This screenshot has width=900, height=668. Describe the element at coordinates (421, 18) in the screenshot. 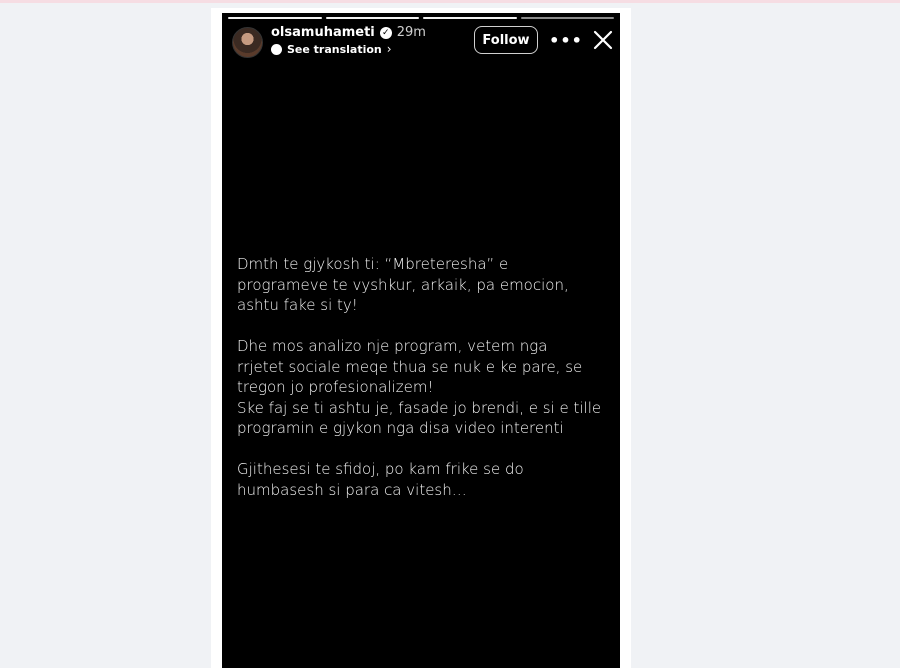

I see `story-progress-bar` at that location.